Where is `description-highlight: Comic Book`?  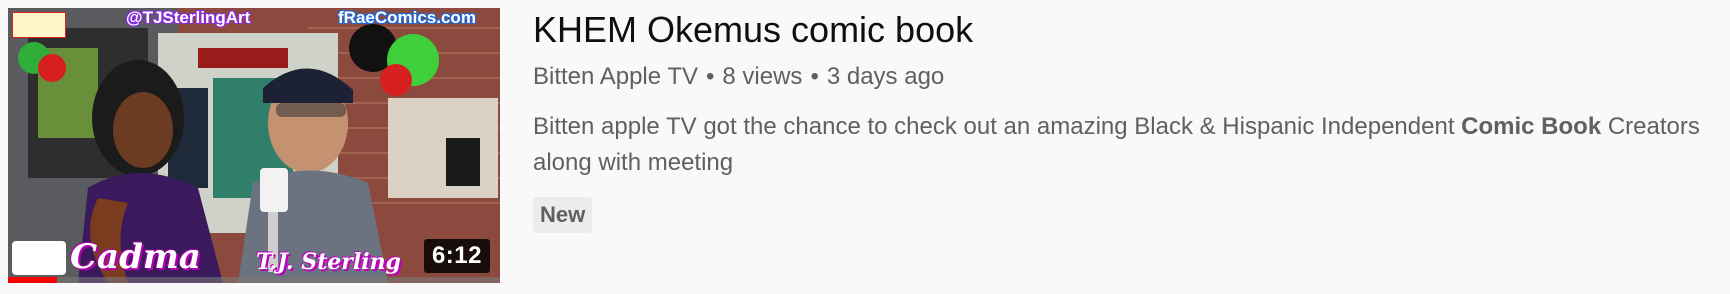
description-highlight: Comic Book is located at coordinates (1531, 126).